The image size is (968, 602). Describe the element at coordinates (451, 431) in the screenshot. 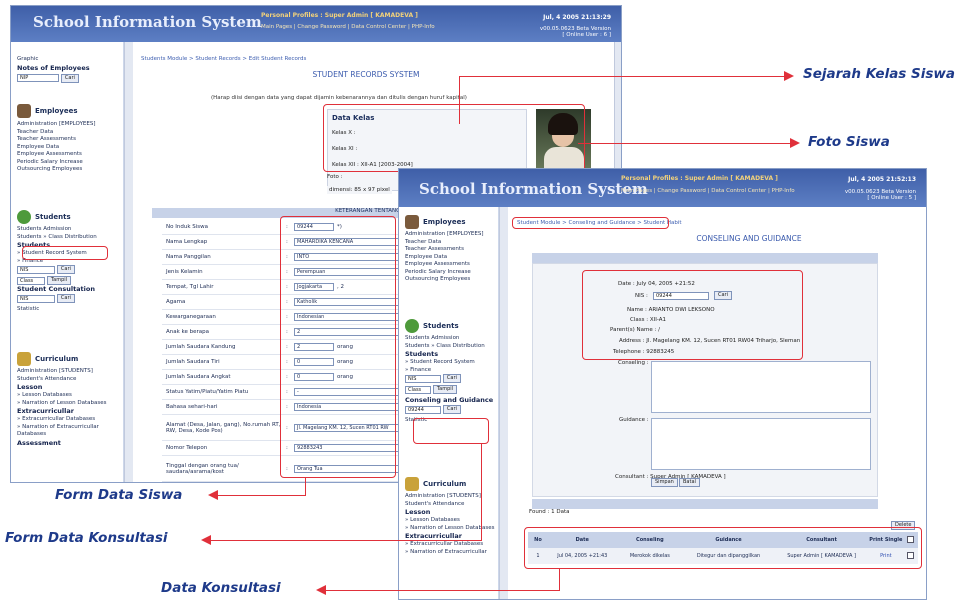

I see `highlight-sidebar-conseling` at that location.